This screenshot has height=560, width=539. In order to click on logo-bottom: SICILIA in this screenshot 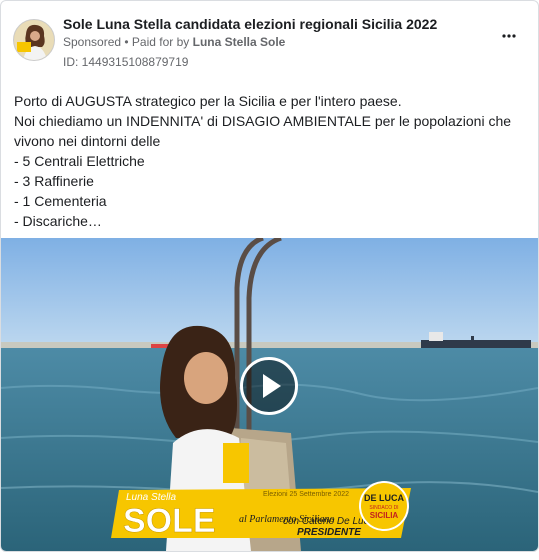, I will do `click(384, 515)`.